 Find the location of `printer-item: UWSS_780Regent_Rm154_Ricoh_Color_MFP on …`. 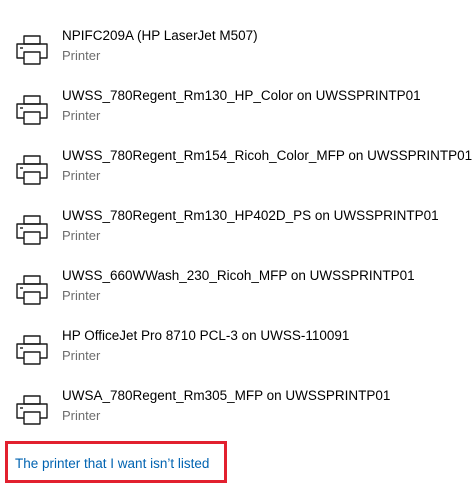

printer-item: UWSS_780Regent_Rm154_Ricoh_Color_MFP on … is located at coordinates (236, 170).